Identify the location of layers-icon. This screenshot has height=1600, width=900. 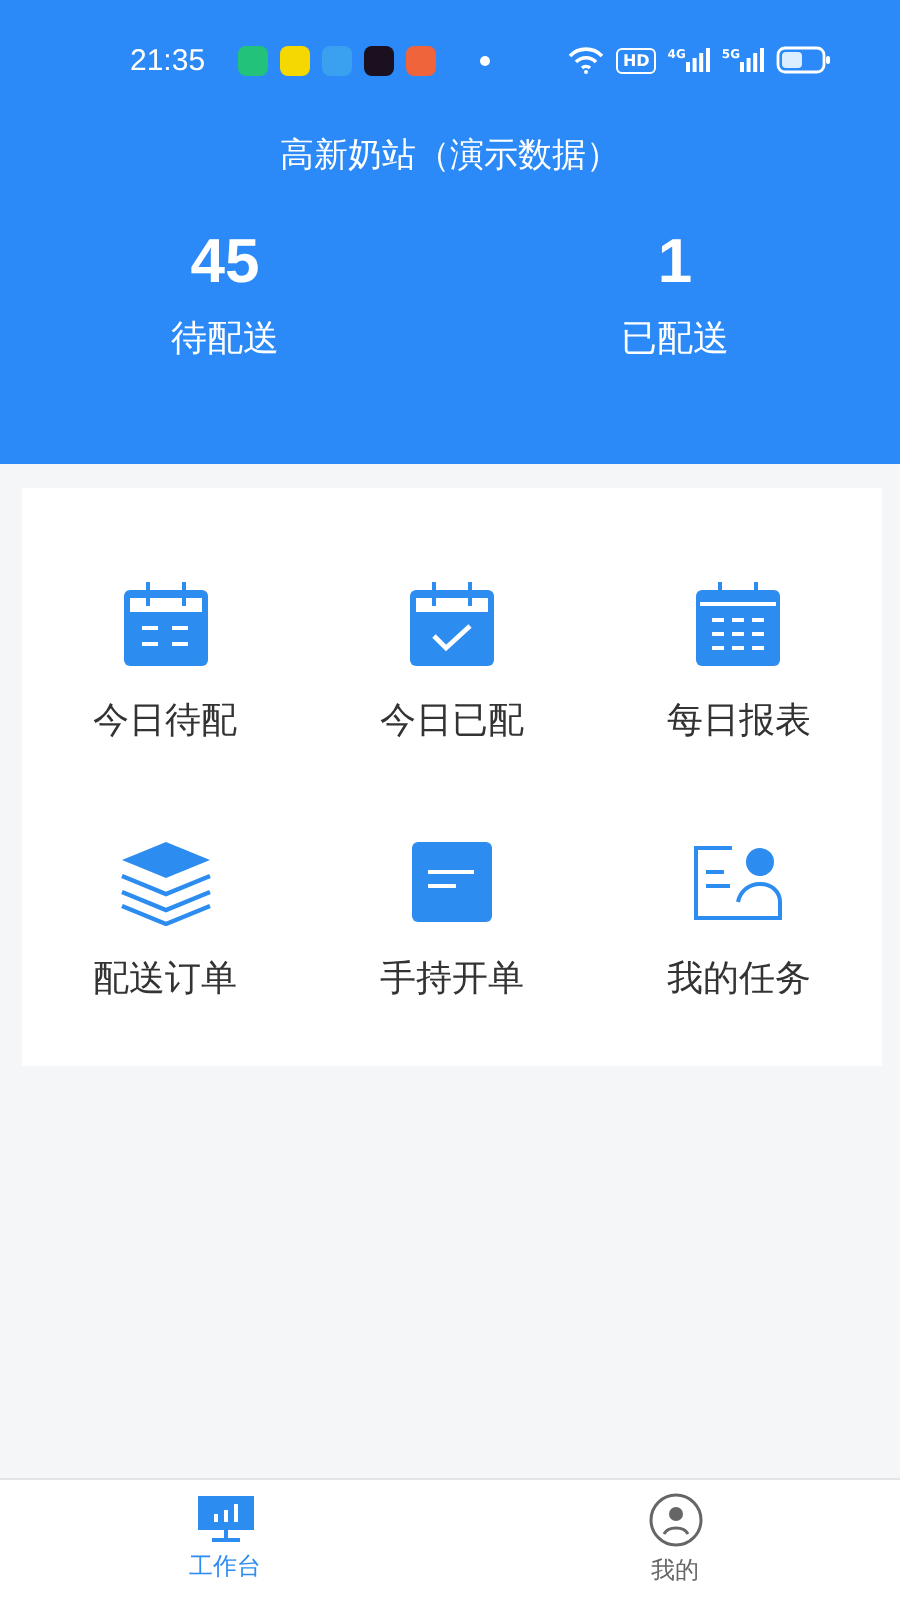
(165, 881).